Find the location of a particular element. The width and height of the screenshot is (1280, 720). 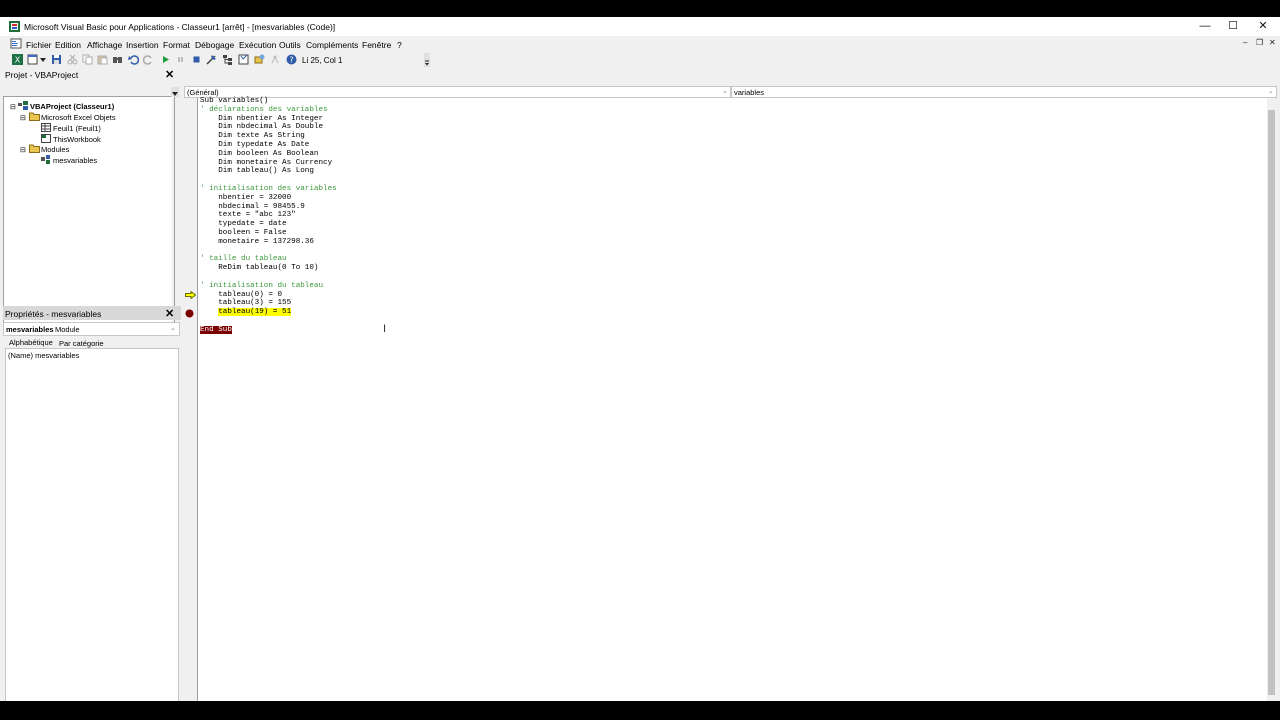

worksheet-icon is located at coordinates (46, 127).